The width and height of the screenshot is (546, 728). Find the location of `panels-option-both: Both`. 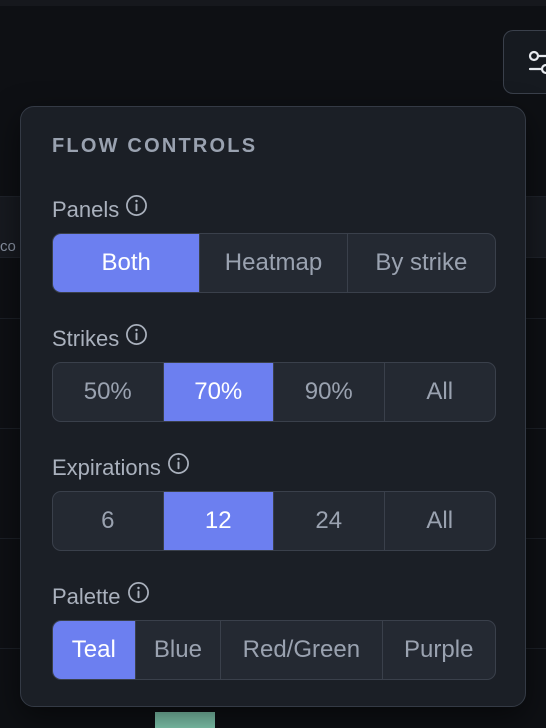

panels-option-both: Both is located at coordinates (127, 263).